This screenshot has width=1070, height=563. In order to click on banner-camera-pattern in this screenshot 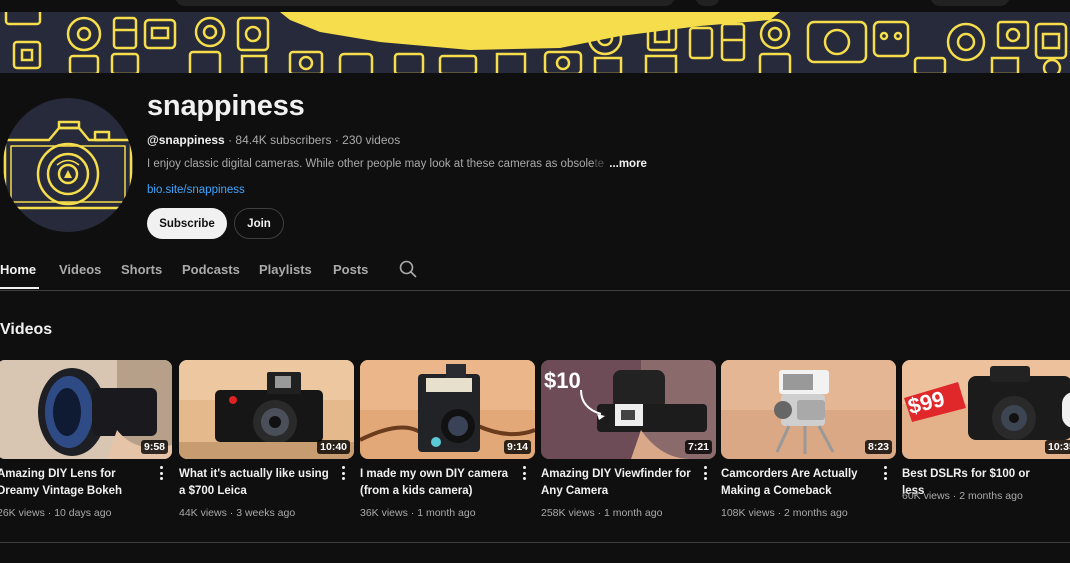, I will do `click(536, 42)`.